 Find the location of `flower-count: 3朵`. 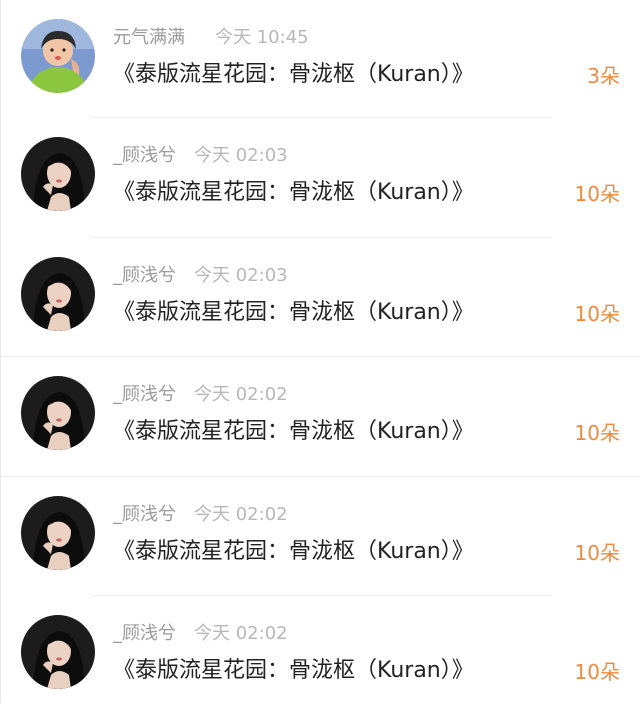

flower-count: 3朵 is located at coordinates (603, 76).